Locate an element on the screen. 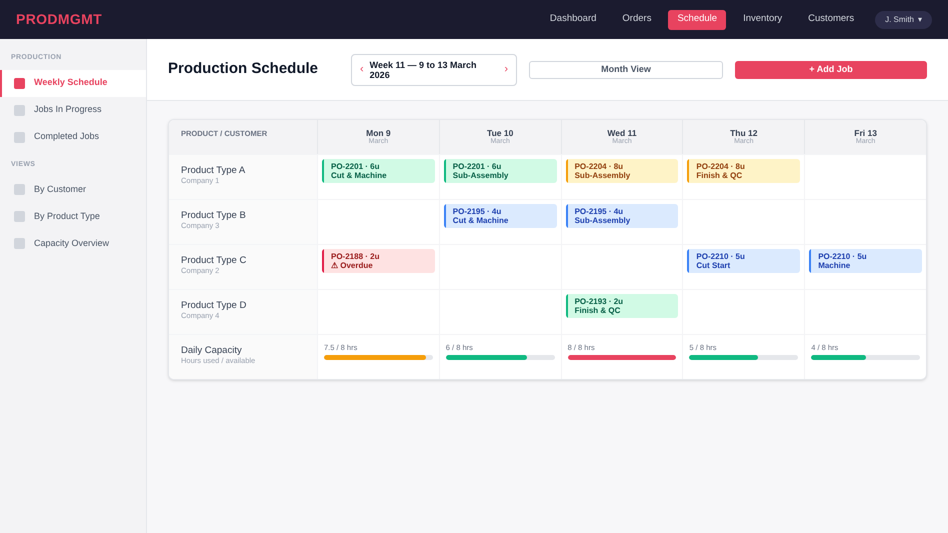 Image resolution: width=948 pixels, height=533 pixels. product-name: Product Type D is located at coordinates (214, 305).